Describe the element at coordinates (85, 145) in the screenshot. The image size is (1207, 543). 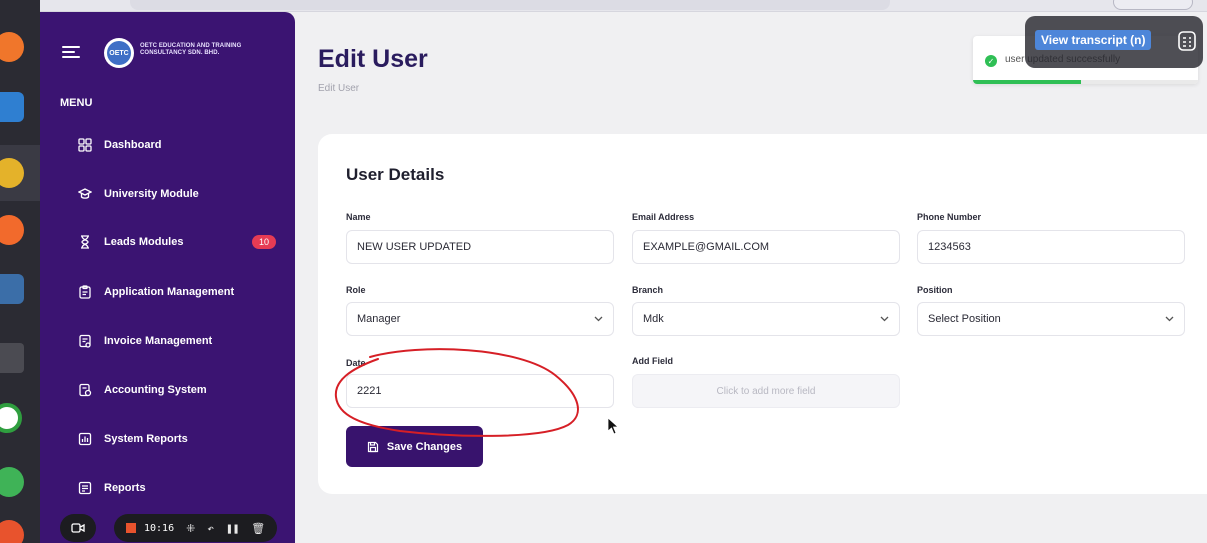
I see `grid-icon` at that location.